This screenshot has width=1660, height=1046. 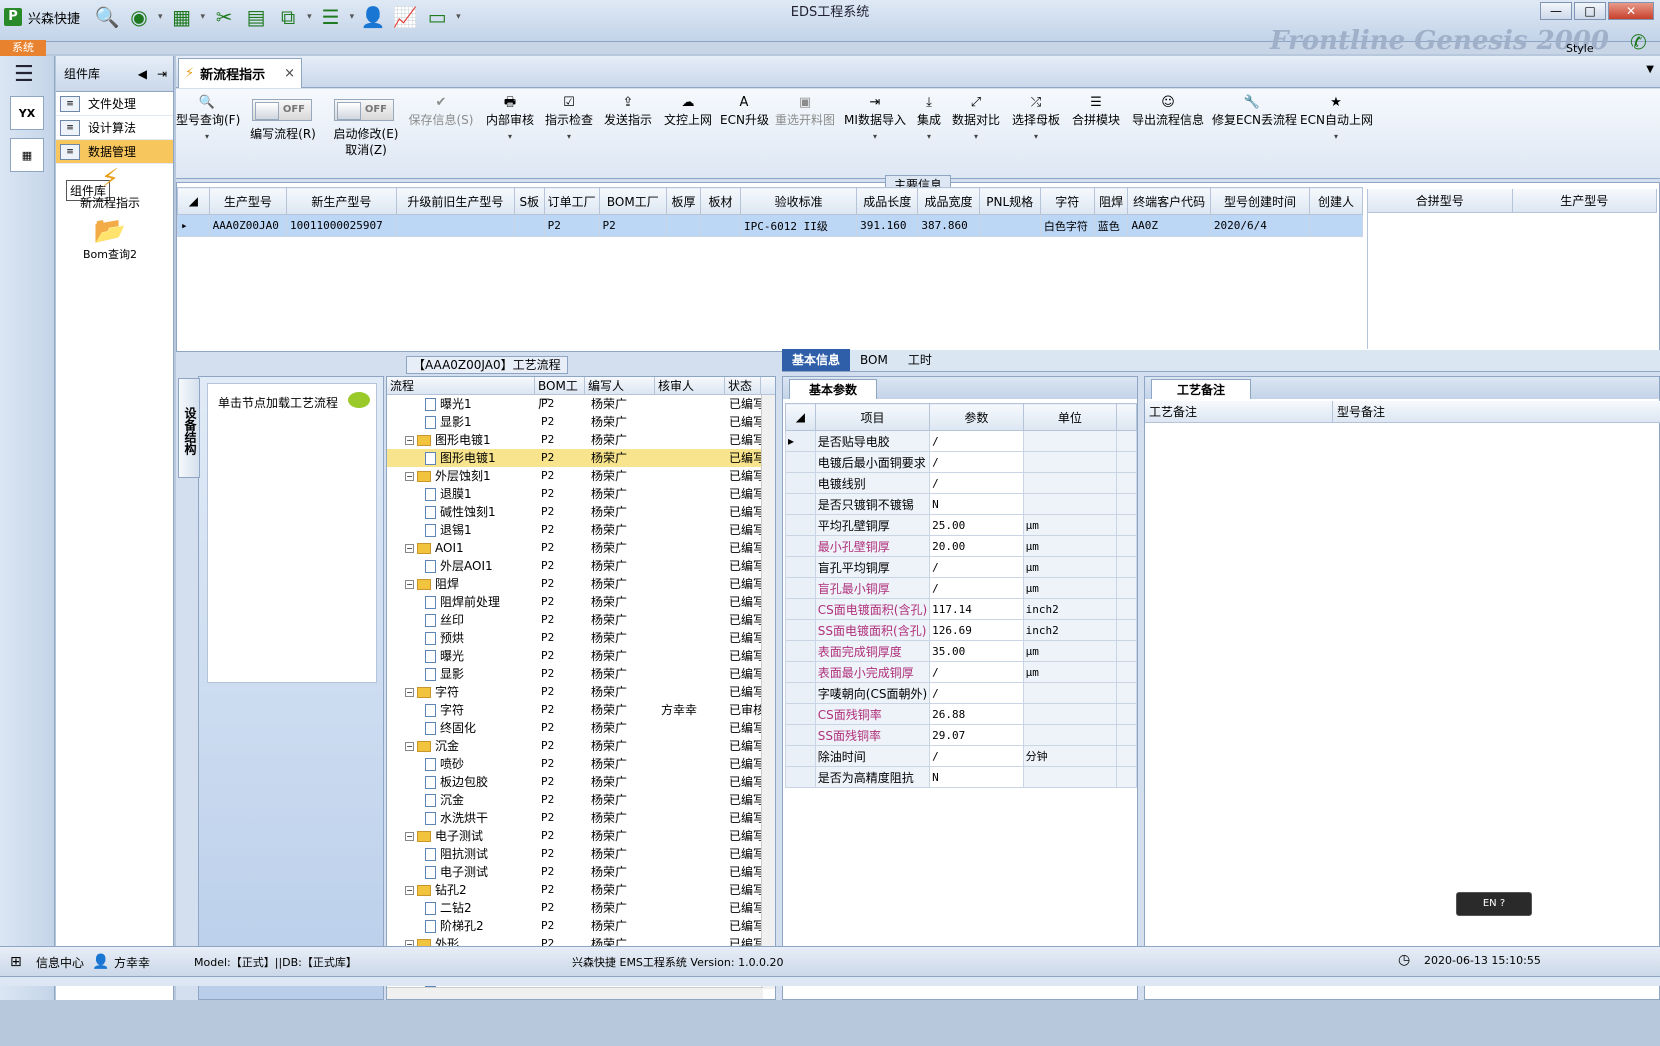 I want to click on cancel-label: 取消(Z), so click(x=366, y=149).